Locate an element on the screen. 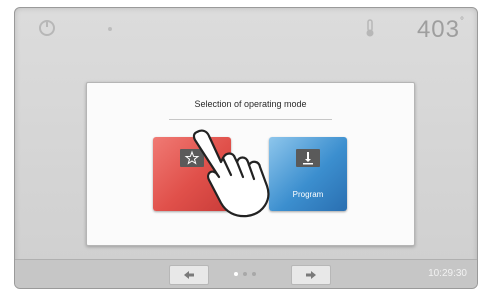 Image resolution: width=487 pixels, height=289 pixels. temperature-readout: 403° is located at coordinates (441, 30).